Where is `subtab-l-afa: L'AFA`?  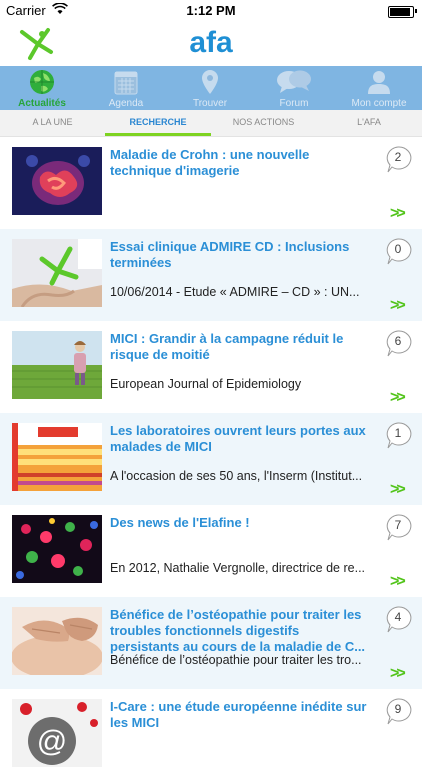
subtab-l-afa: L'AFA is located at coordinates (369, 123).